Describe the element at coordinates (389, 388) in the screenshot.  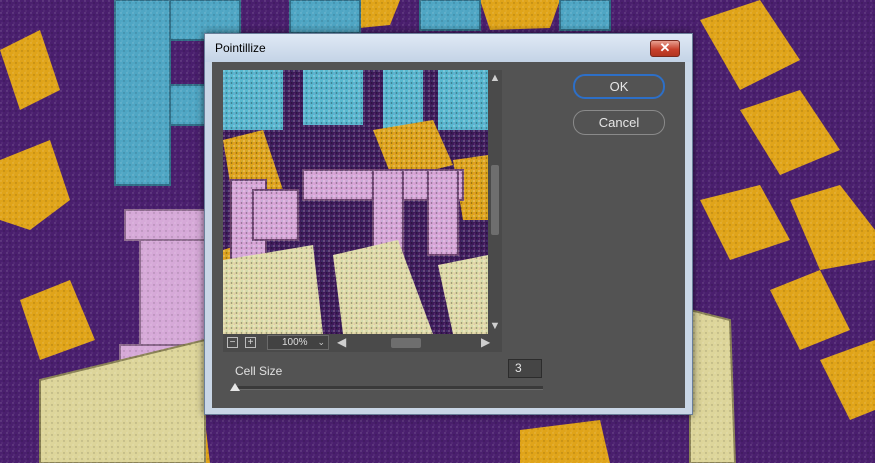
I see `cell-size-slider` at that location.